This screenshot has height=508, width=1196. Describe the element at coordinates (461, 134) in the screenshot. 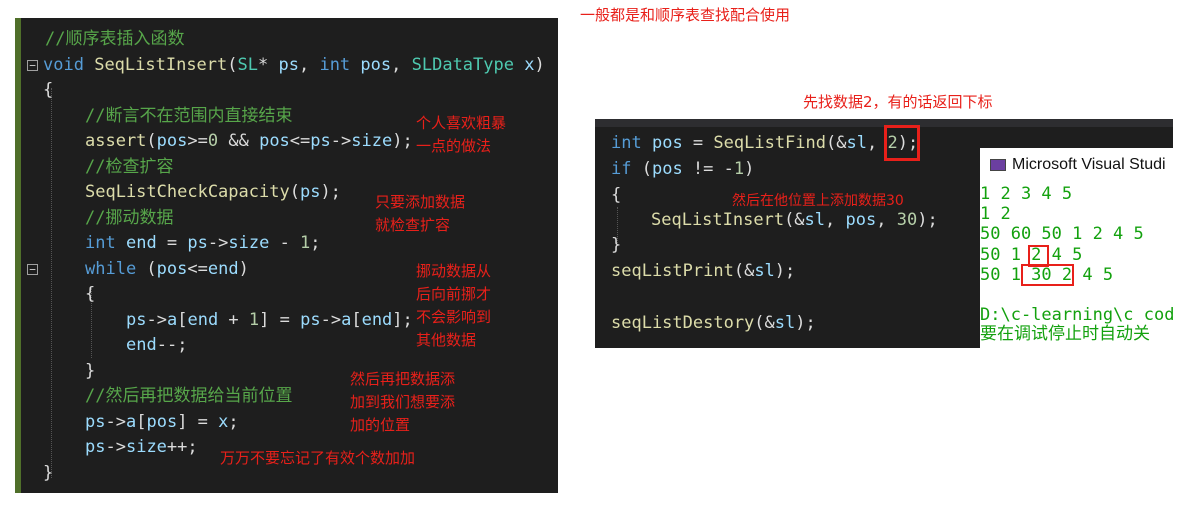

I see `annotation-rough-approach: 个人喜欢粗暴 一点的做法` at that location.